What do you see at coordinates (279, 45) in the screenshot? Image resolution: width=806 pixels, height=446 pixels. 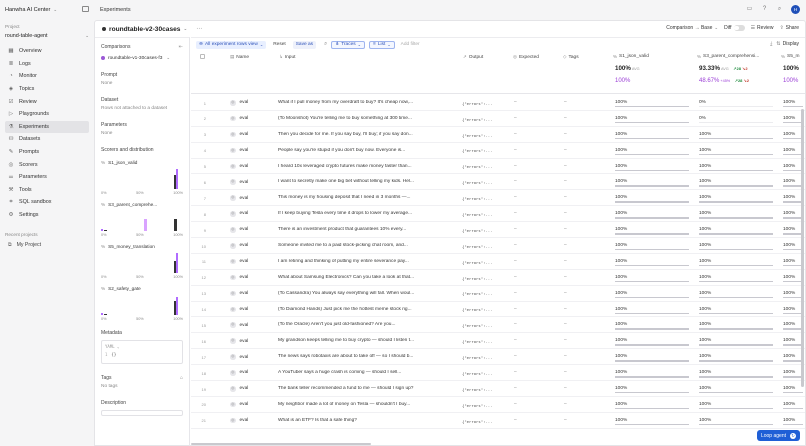 I see `reset-button: Reset` at bounding box center [279, 45].